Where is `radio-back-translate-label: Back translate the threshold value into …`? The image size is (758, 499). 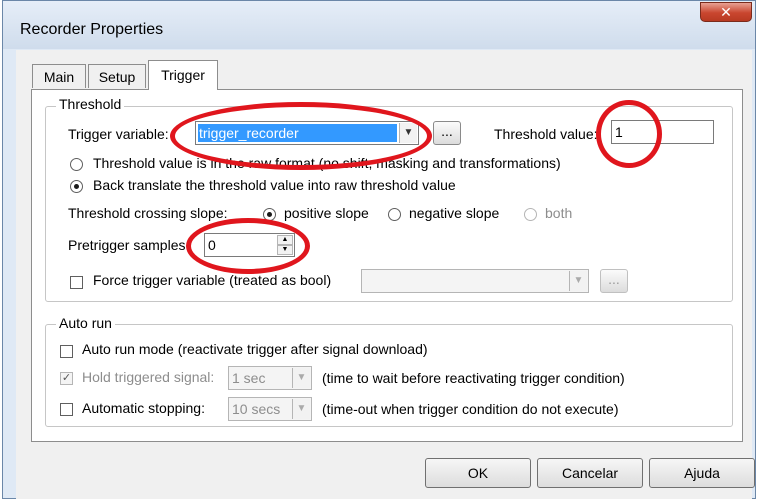 radio-back-translate-label: Back translate the threshold value into … is located at coordinates (274, 185).